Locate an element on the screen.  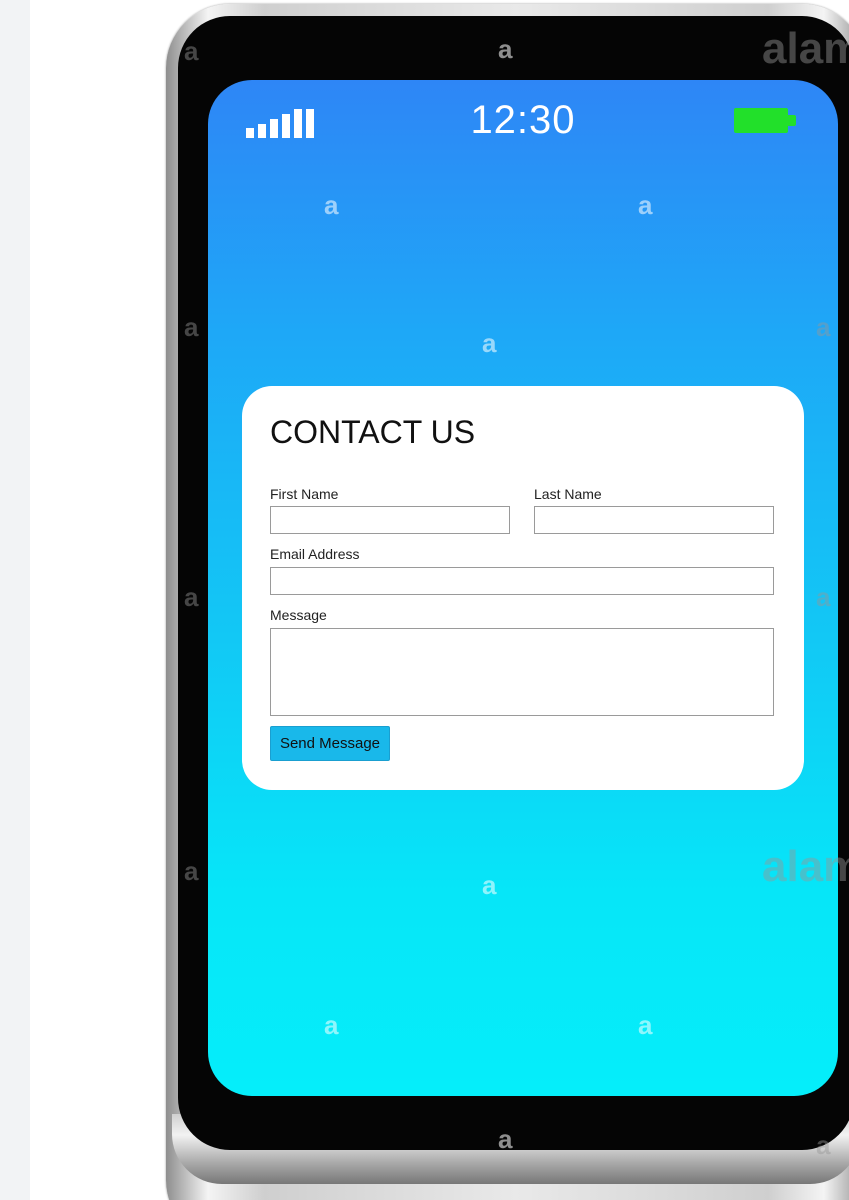
send-message-button: Send Message is located at coordinates (330, 743).